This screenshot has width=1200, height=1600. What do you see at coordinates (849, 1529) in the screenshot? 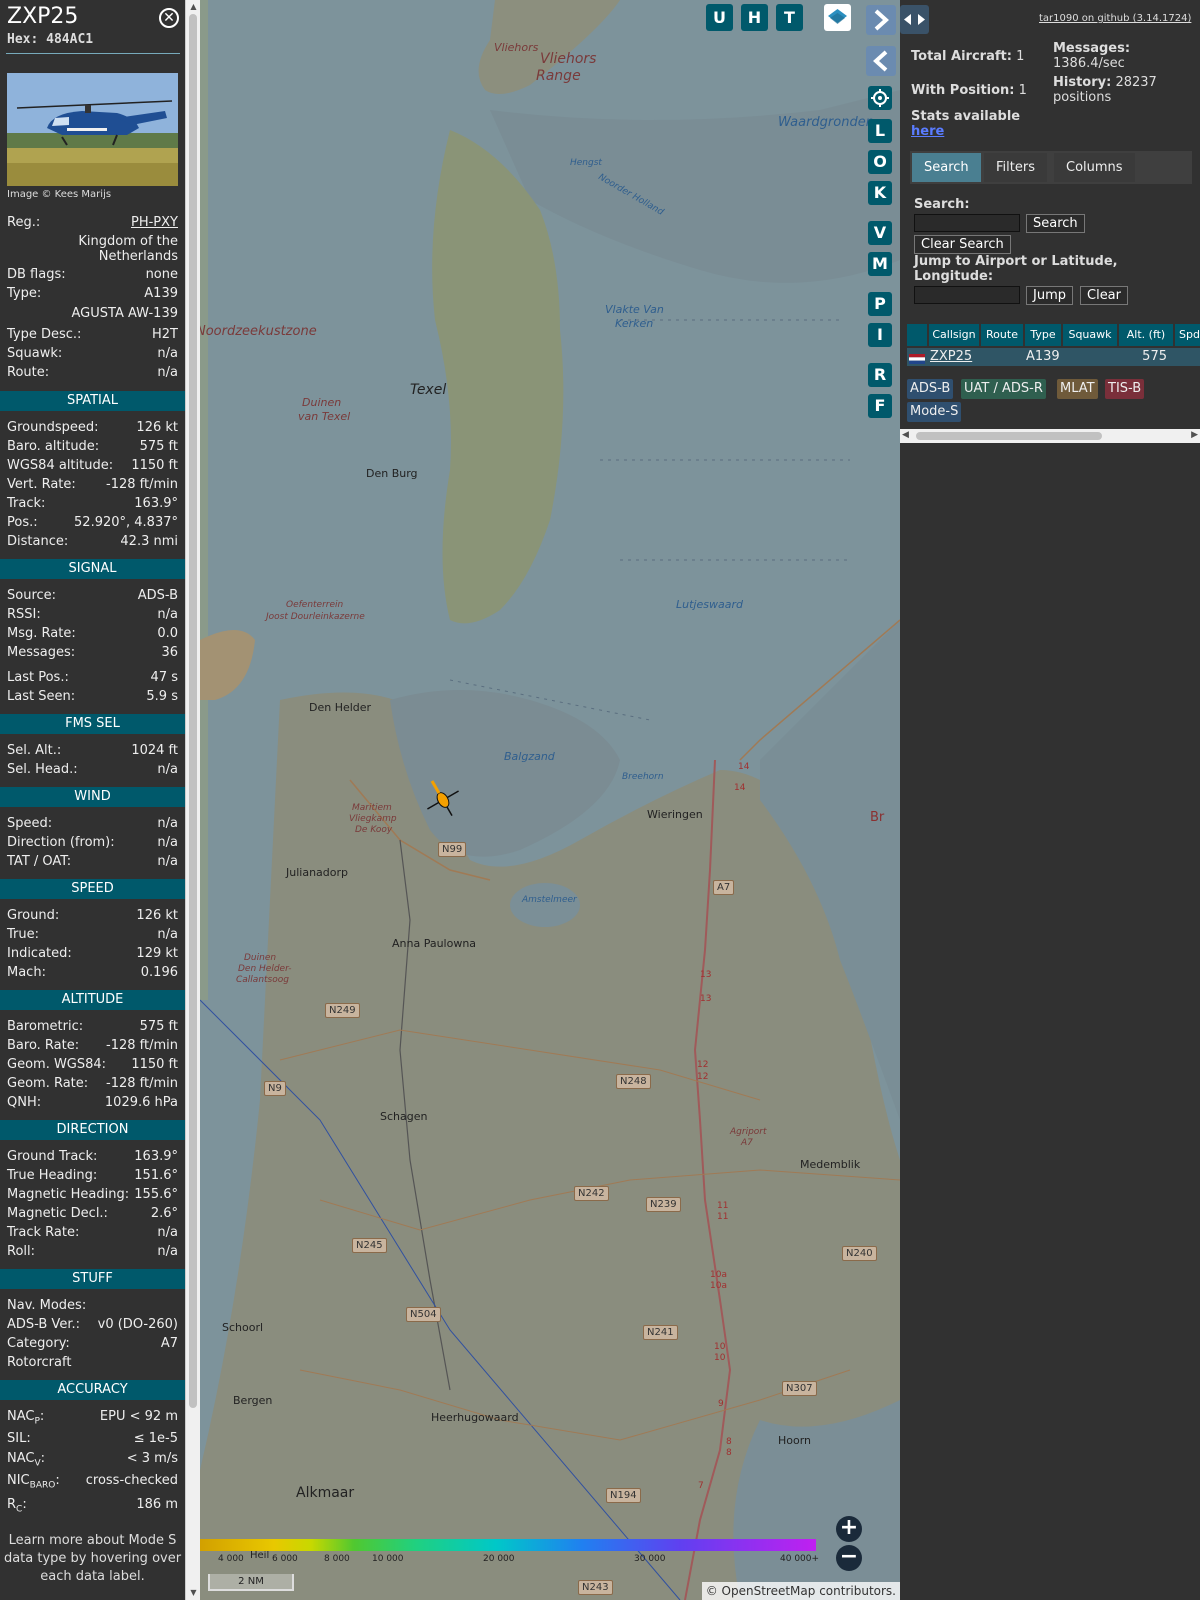
I see `zoom-in-icon: +` at bounding box center [849, 1529].